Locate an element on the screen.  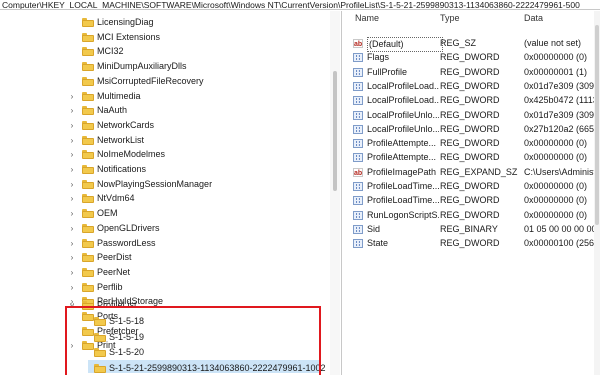
value-row: ∷ State REG_DWORD 0x00000100 (256) is located at coordinates (471, 243).